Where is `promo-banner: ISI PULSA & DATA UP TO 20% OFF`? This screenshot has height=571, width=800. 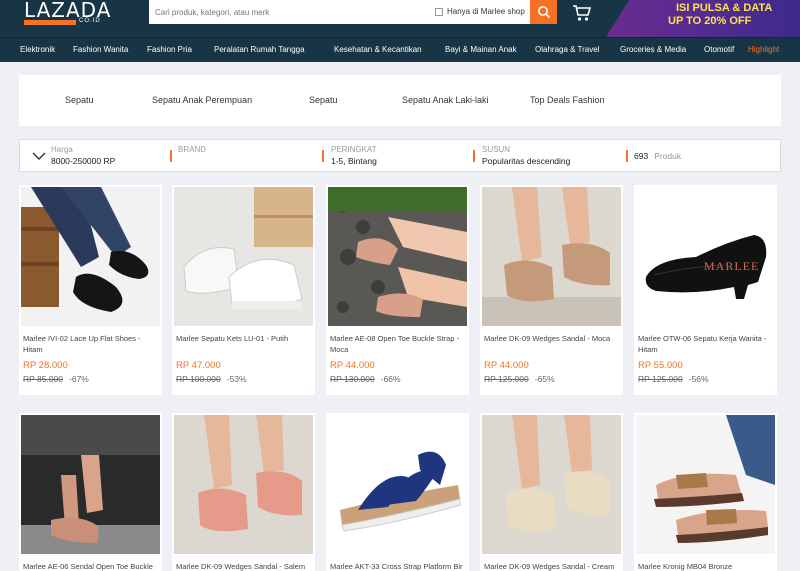 promo-banner: ISI PULSA & DATA UP TO 20% OFF is located at coordinates (703, 18).